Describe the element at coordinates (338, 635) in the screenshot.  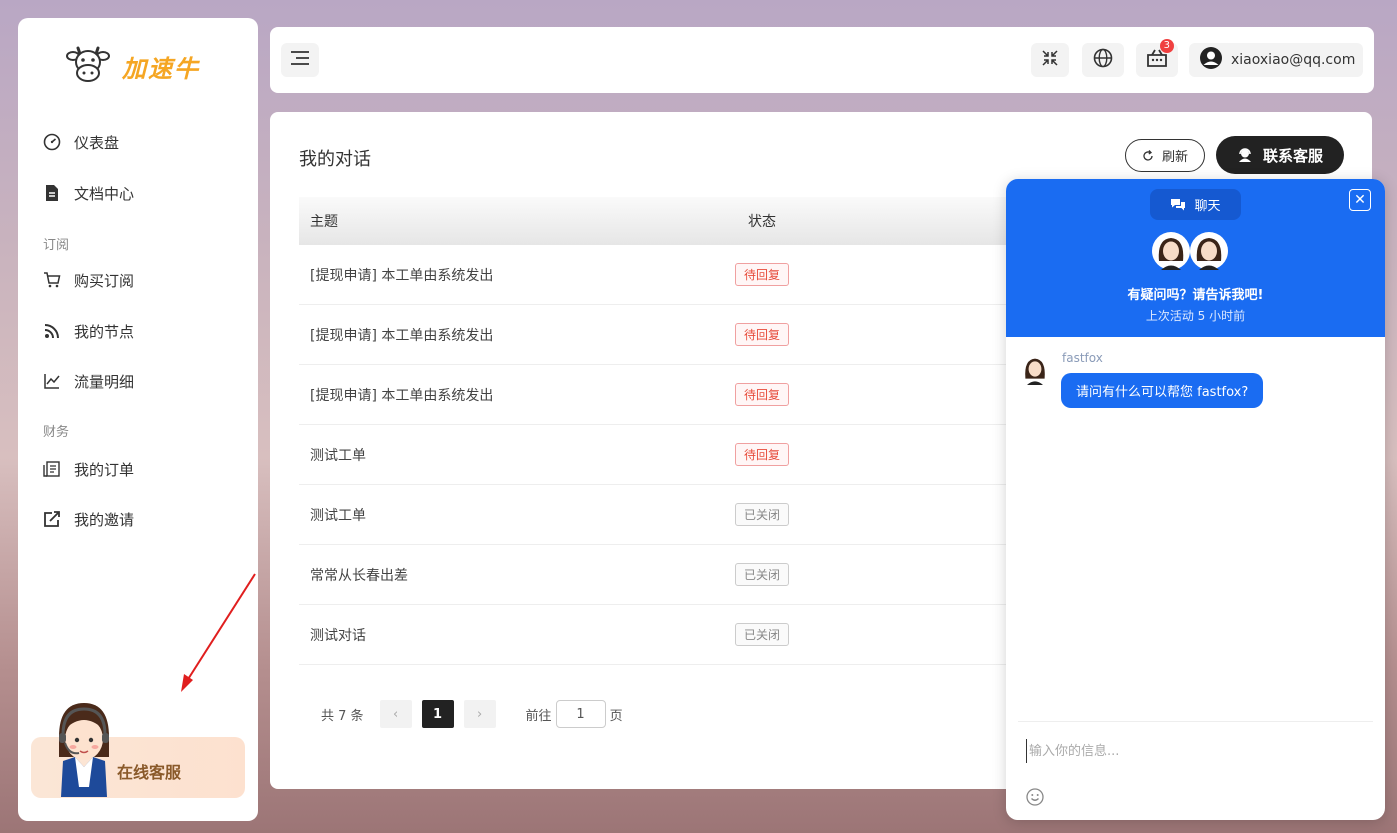
I see `ticket-subject: 测试对话` at that location.